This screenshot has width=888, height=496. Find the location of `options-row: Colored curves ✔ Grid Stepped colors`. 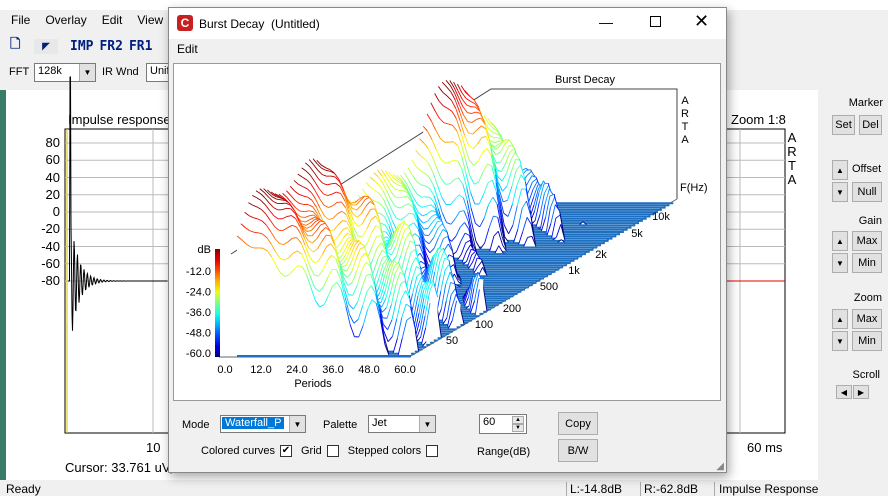

options-row: Colored curves ✔ Grid Stepped colors is located at coordinates (319, 451).